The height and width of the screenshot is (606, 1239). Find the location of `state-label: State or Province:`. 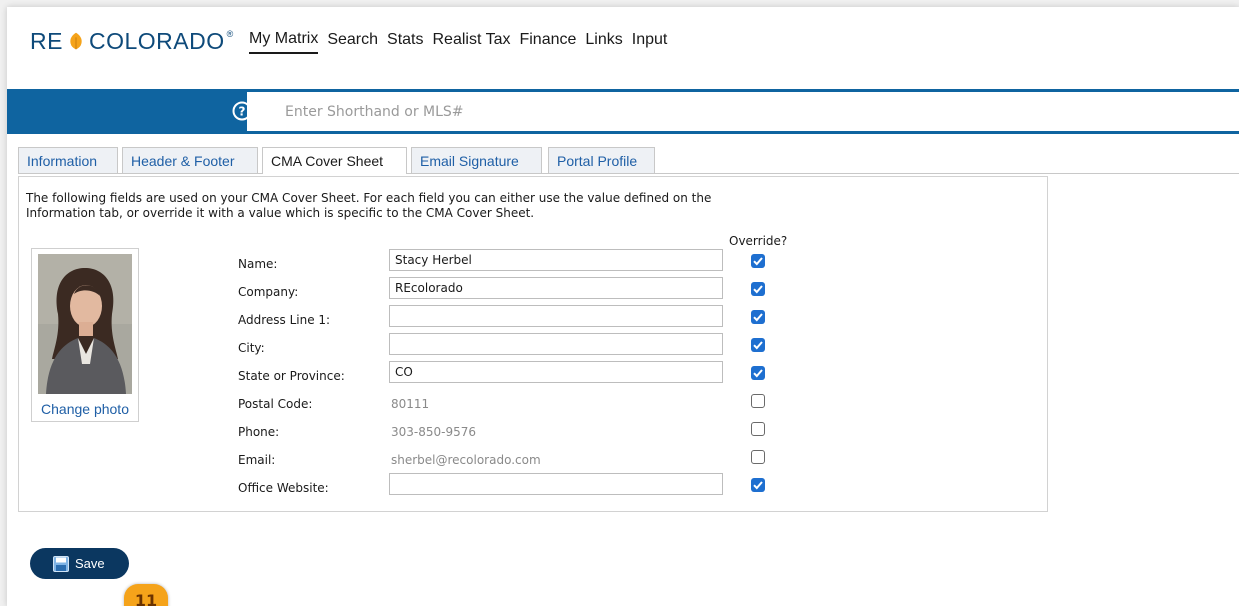

state-label: State or Province: is located at coordinates (291, 376).